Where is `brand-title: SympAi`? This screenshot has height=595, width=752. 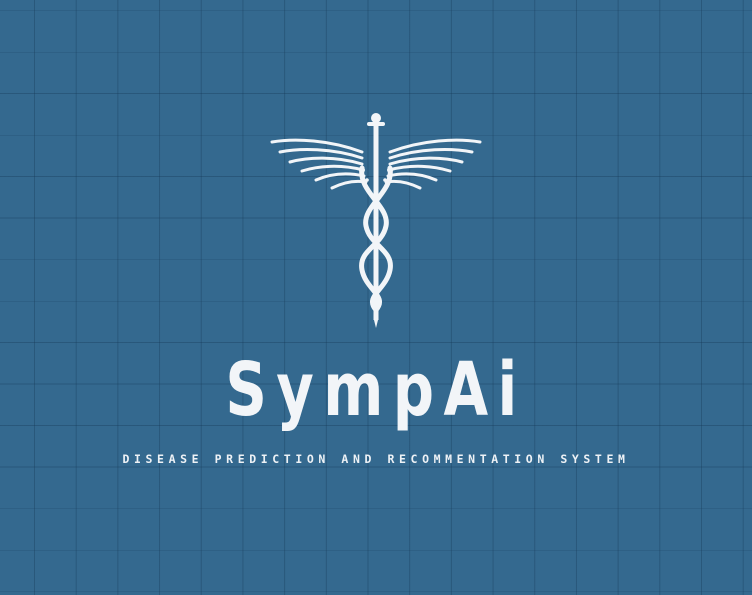
brand-title: SympAi is located at coordinates (376, 390).